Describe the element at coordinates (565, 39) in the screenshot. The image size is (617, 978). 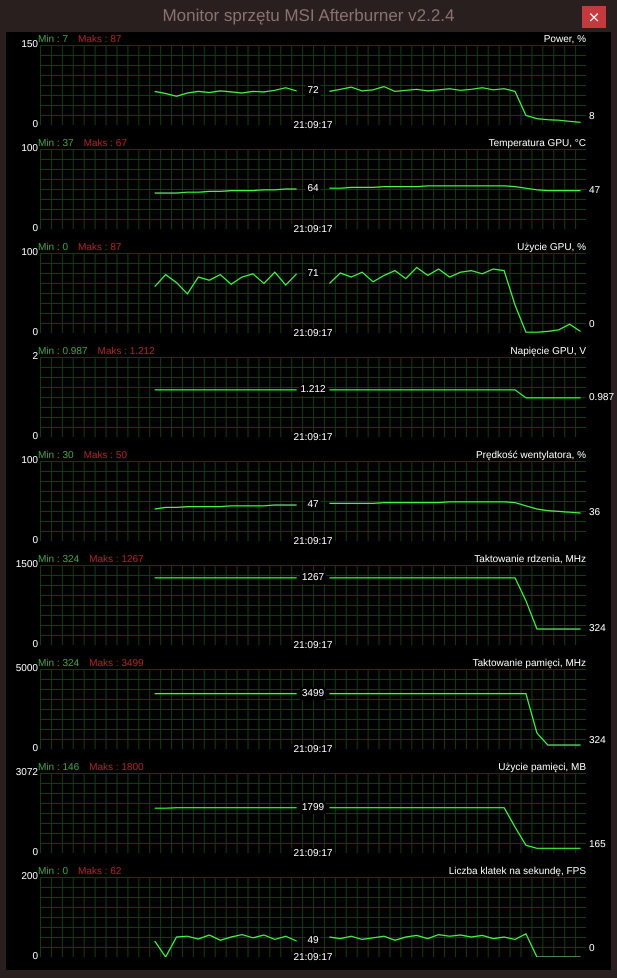
I see `graph-title: Power, %` at that location.